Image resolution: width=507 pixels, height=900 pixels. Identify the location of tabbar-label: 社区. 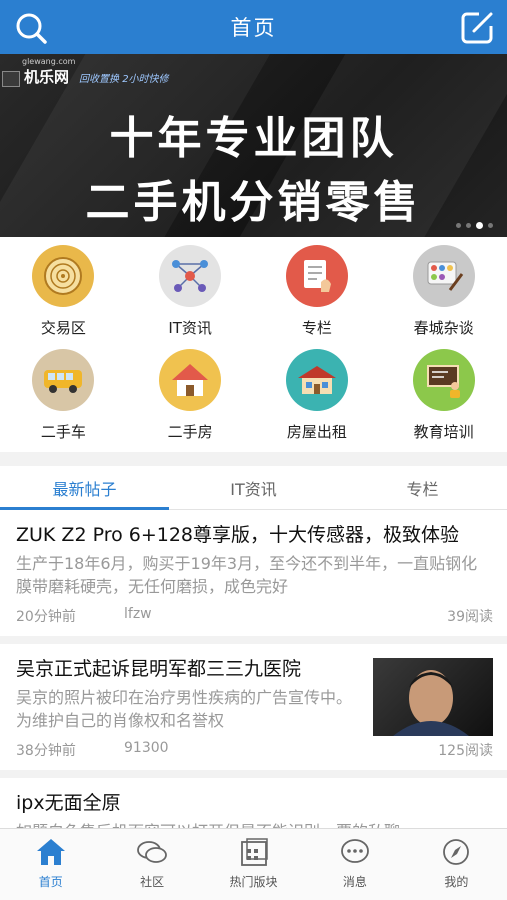
(152, 882).